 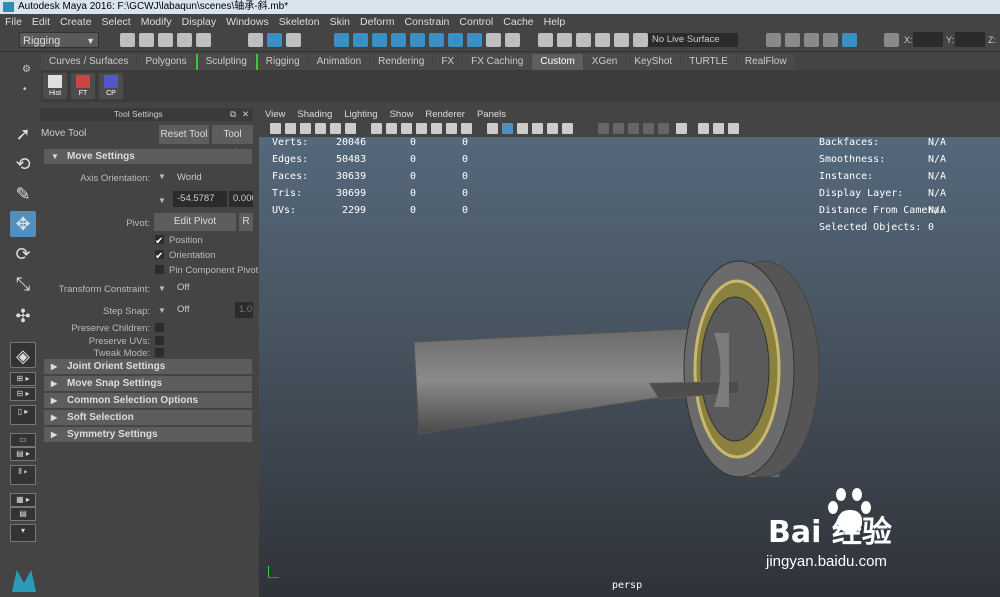 What do you see at coordinates (603, 128) in the screenshot?
I see `shadows-icon` at bounding box center [603, 128].